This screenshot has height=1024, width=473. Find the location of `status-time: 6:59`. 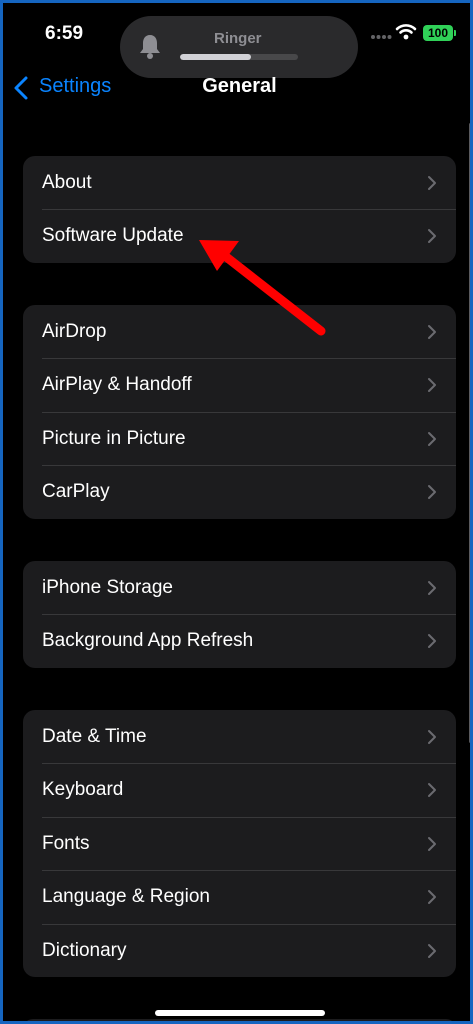

status-time: 6:59 is located at coordinates (64, 33).